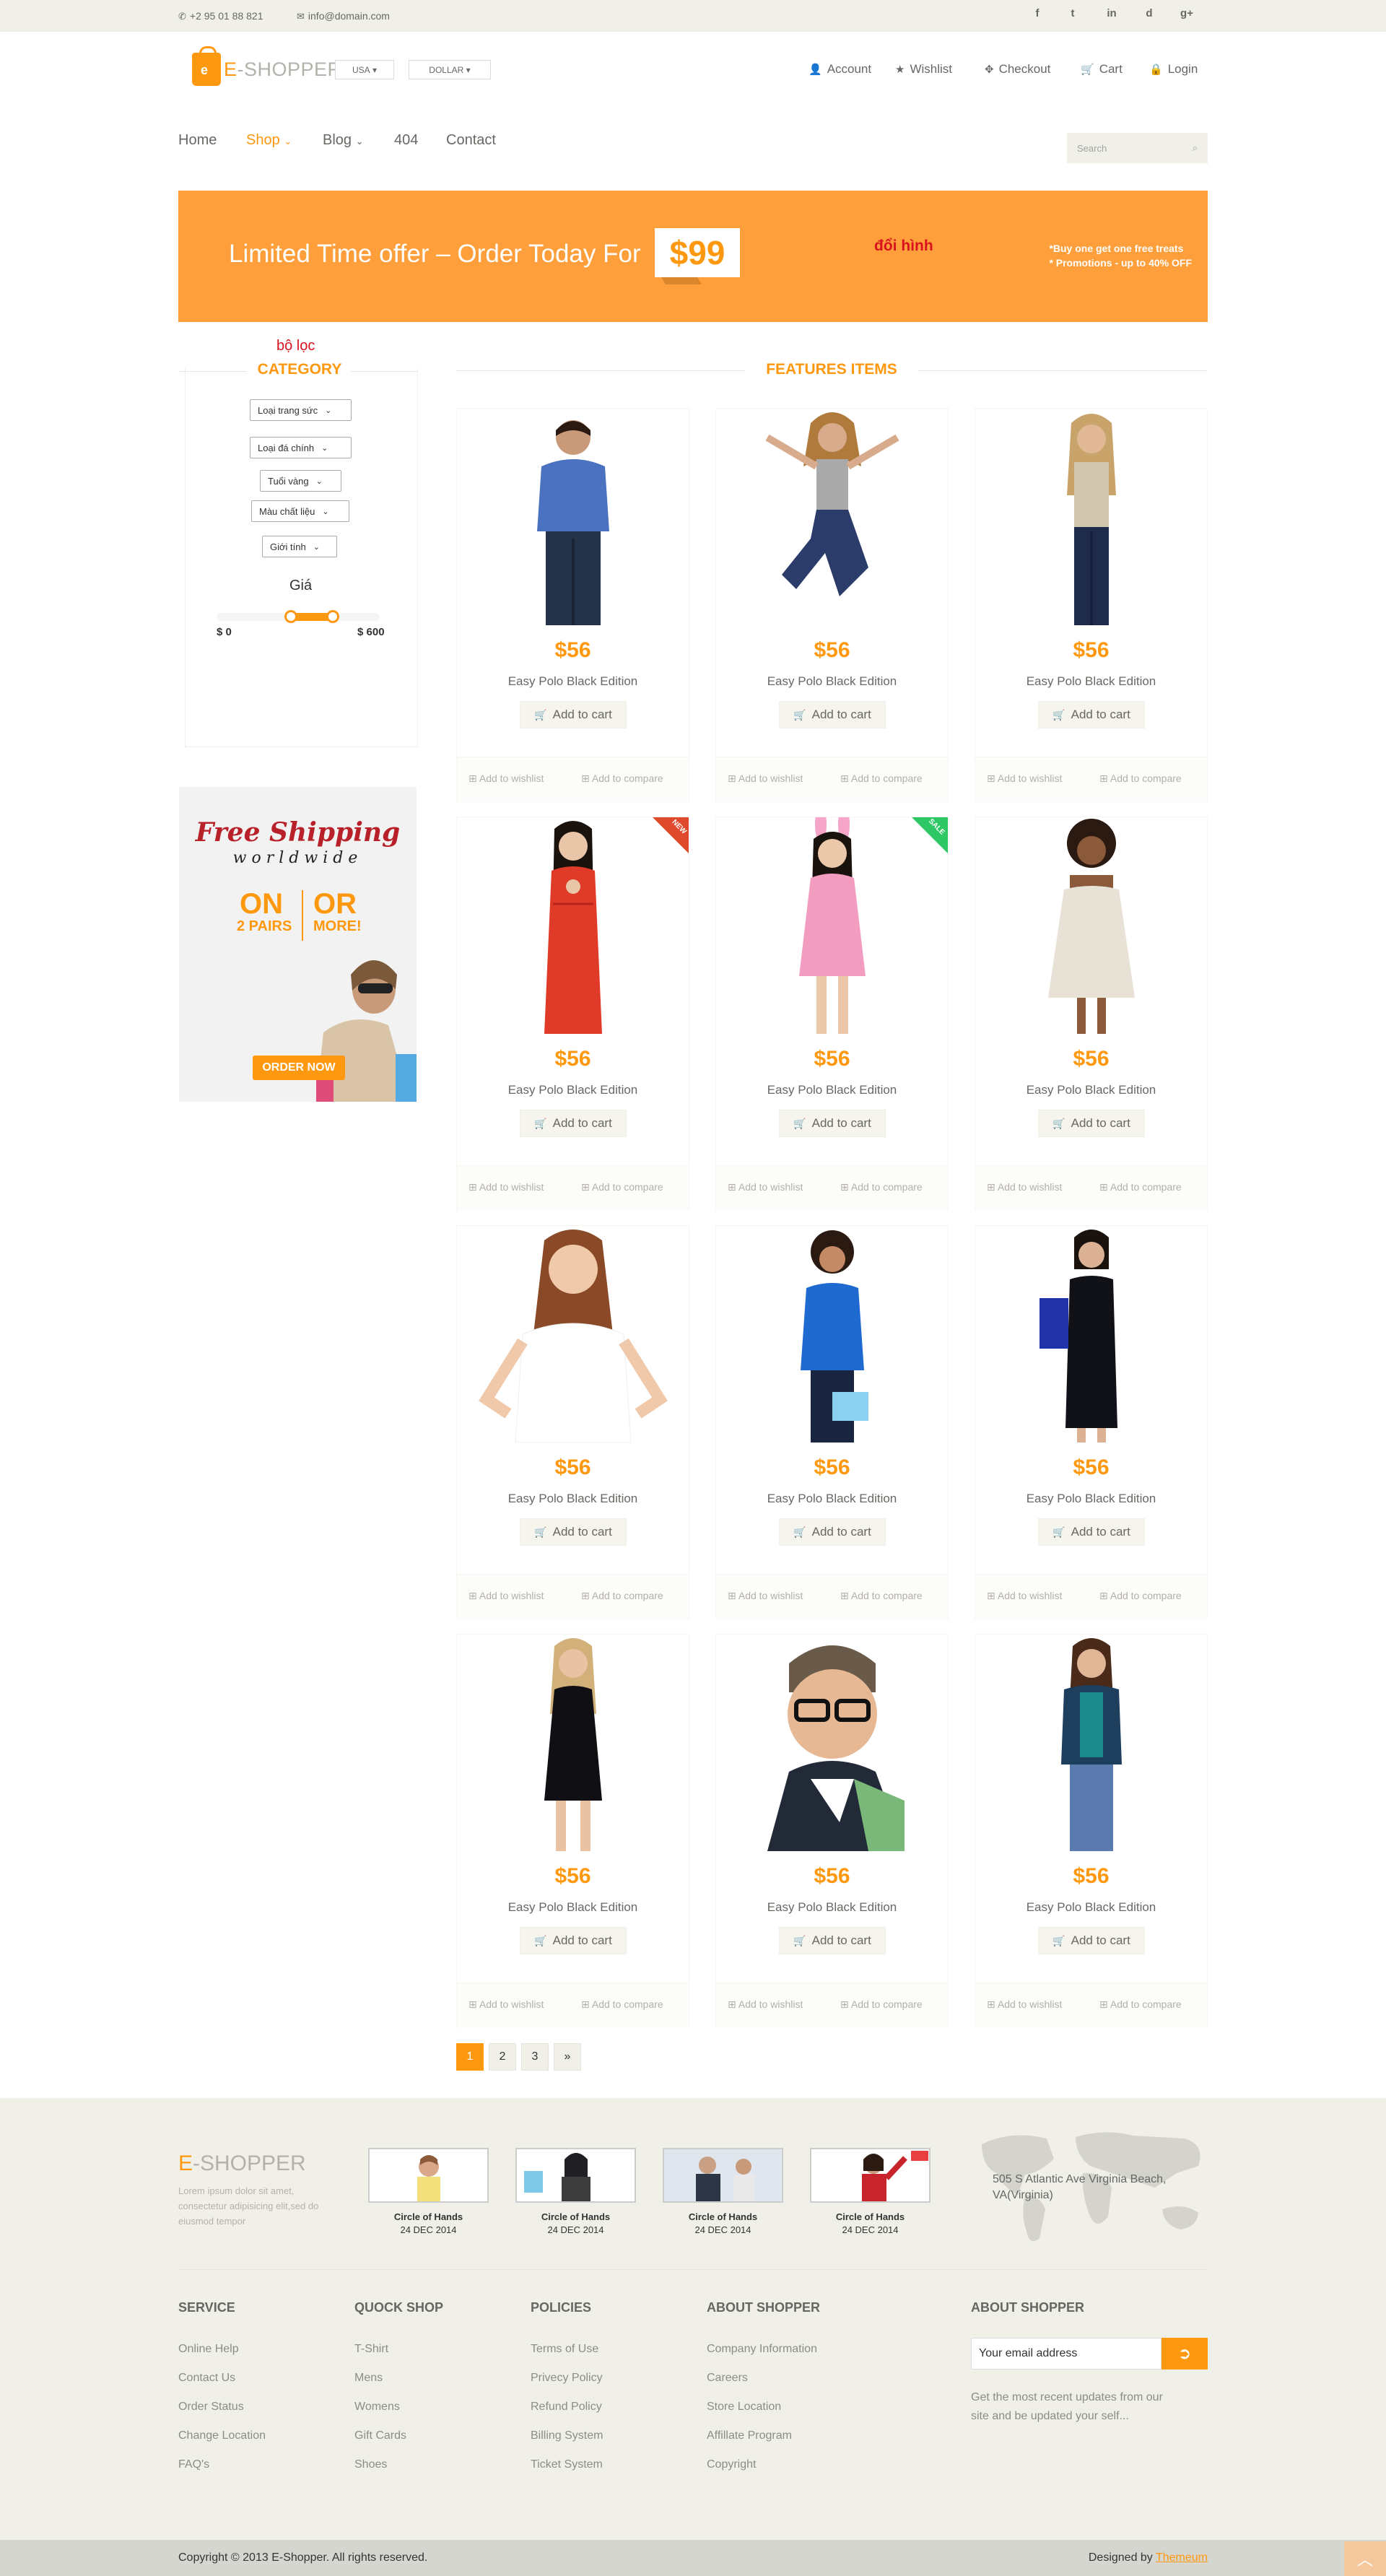 The height and width of the screenshot is (2576, 1386). I want to click on dribbble-icon: d, so click(1149, 16).